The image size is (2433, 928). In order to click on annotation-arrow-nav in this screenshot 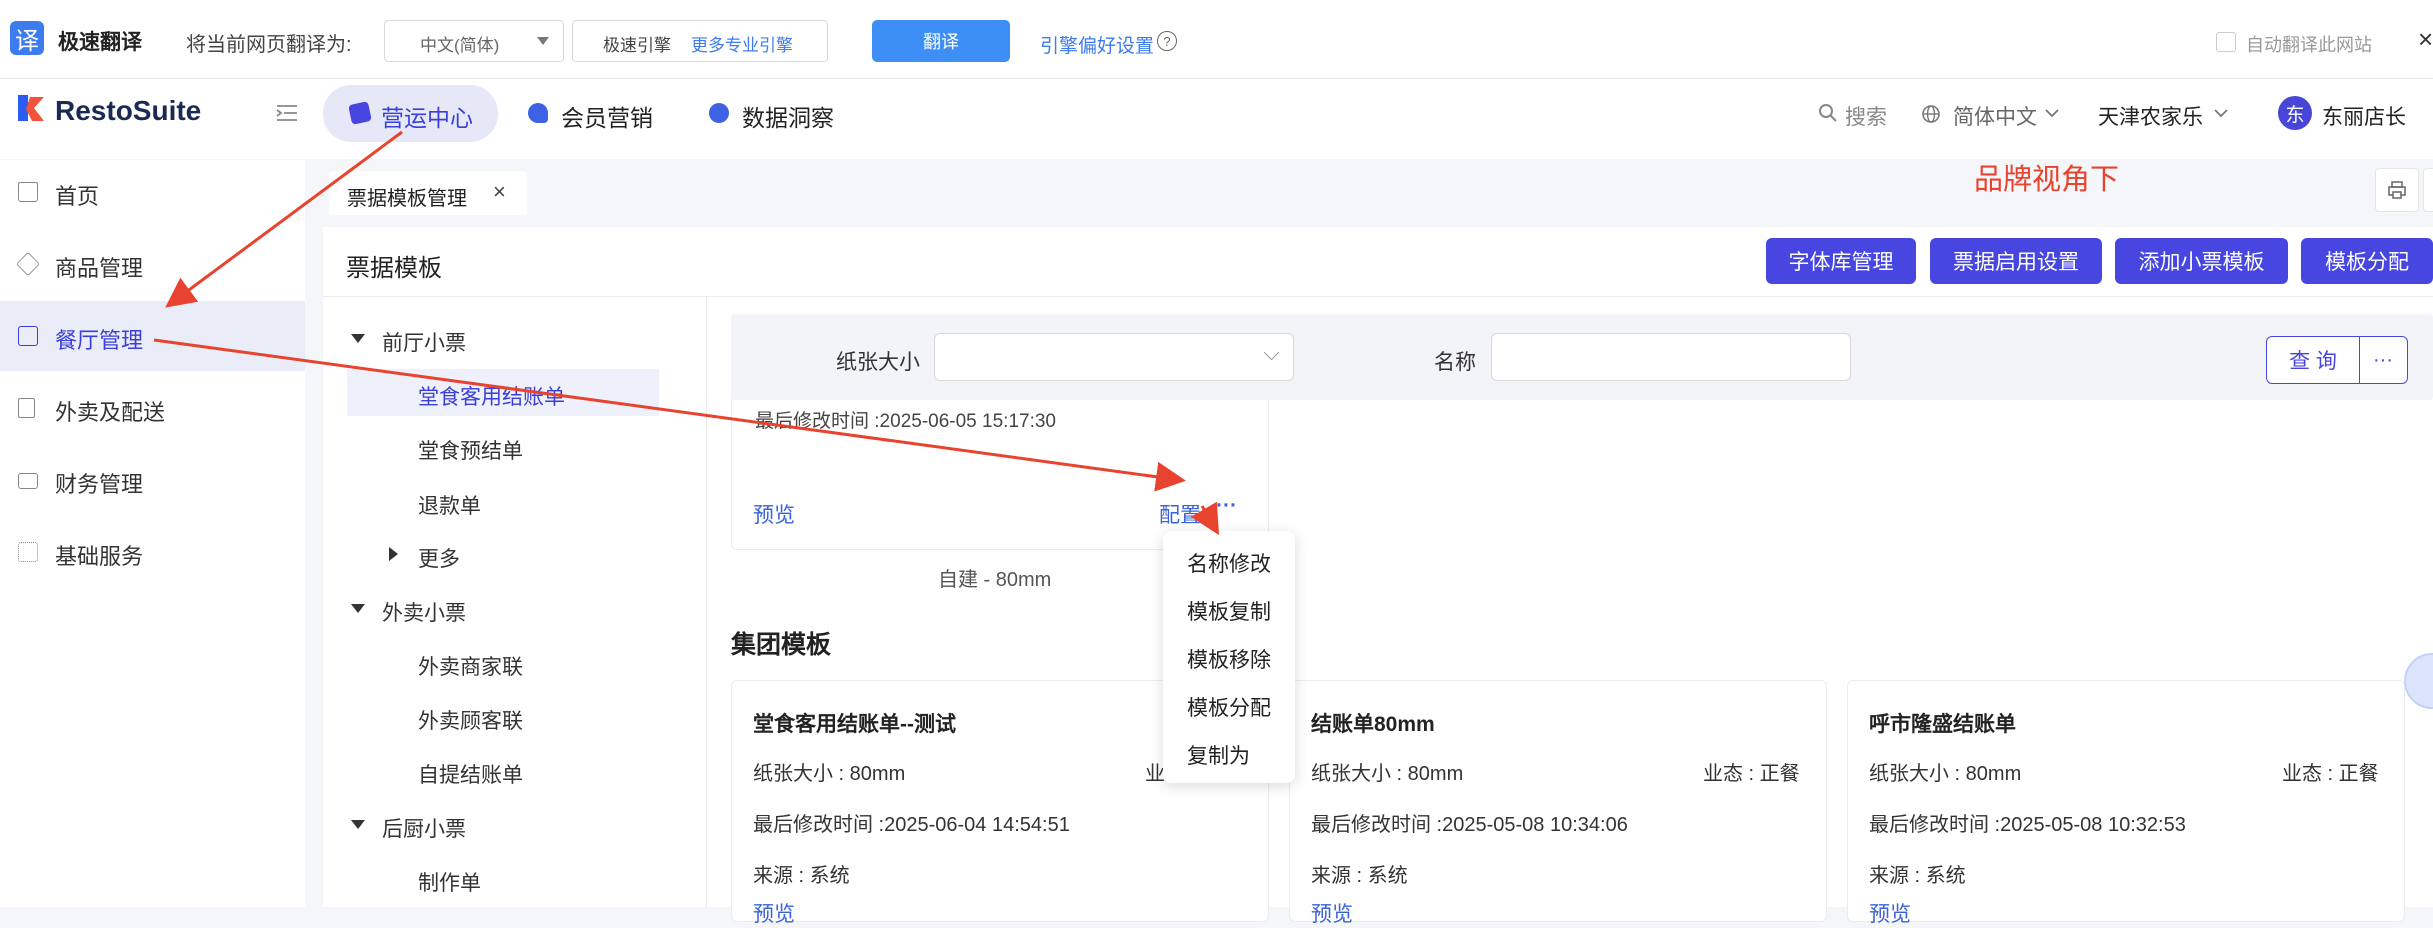, I will do `click(284, 219)`.